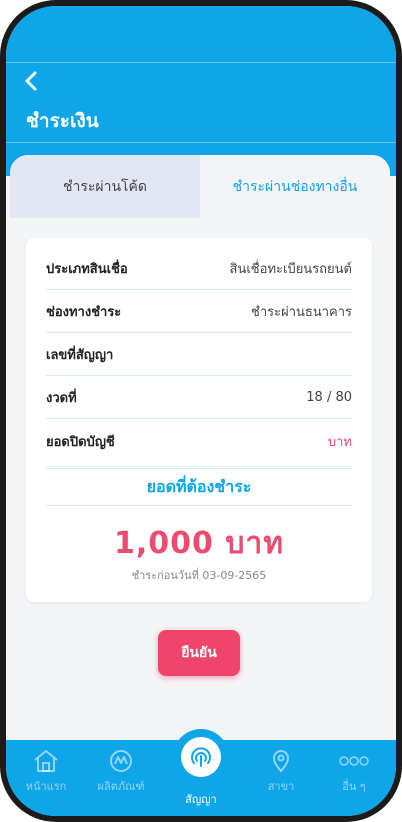 The height and width of the screenshot is (822, 402). Describe the element at coordinates (46, 786) in the screenshot. I see `nav-label: หน้าแรก` at that location.